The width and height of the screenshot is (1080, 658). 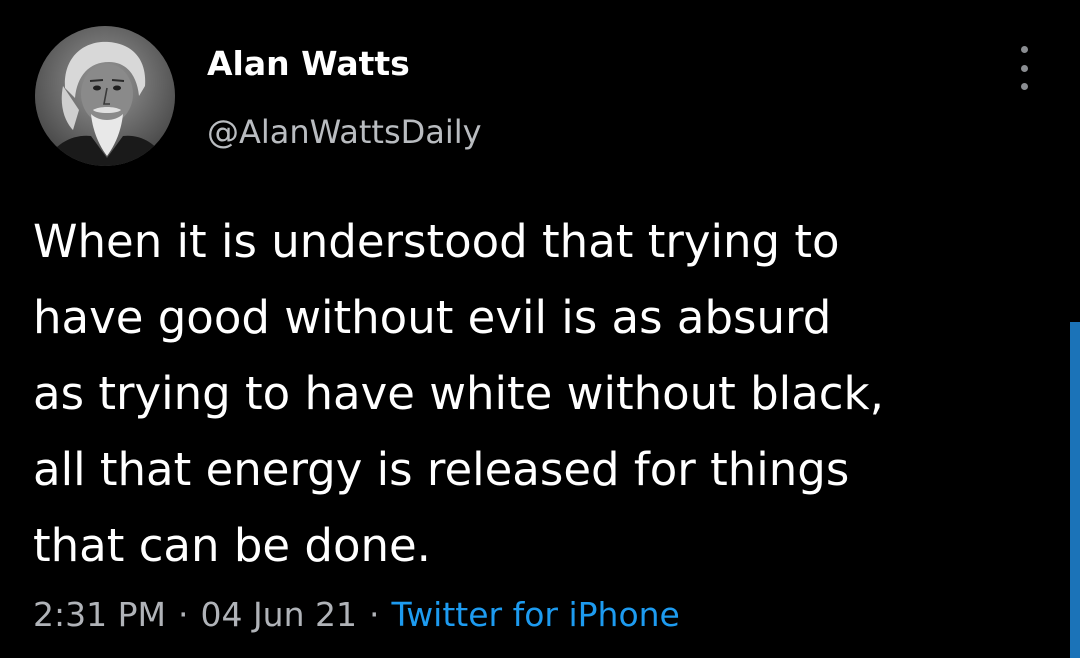 I want to click on tweet-text-line: all that energy is released for things, so click(x=441, y=469).